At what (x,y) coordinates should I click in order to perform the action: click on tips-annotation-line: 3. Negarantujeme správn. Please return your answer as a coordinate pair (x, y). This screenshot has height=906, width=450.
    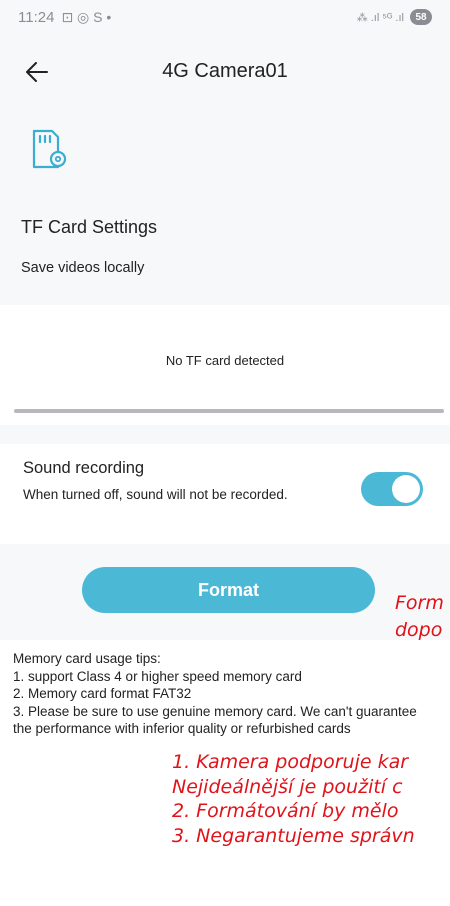
    Looking at the image, I should click on (293, 835).